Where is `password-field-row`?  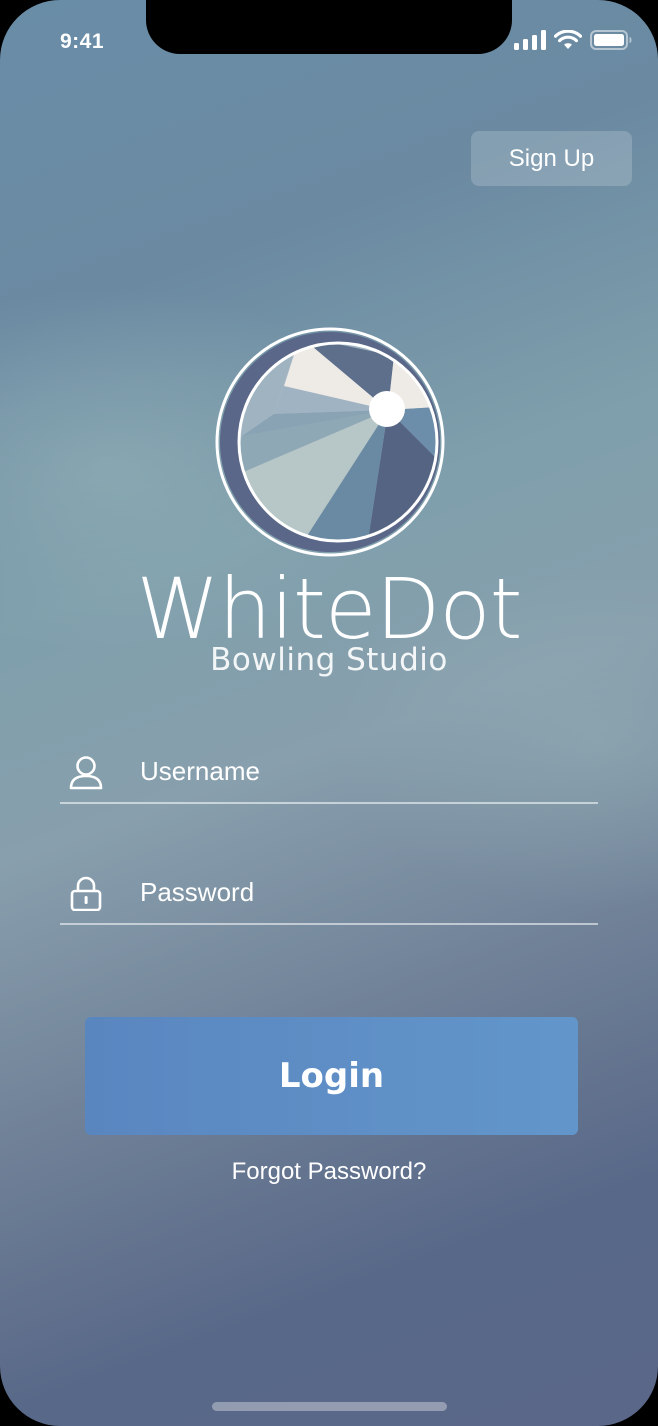
password-field-row is located at coordinates (329, 894).